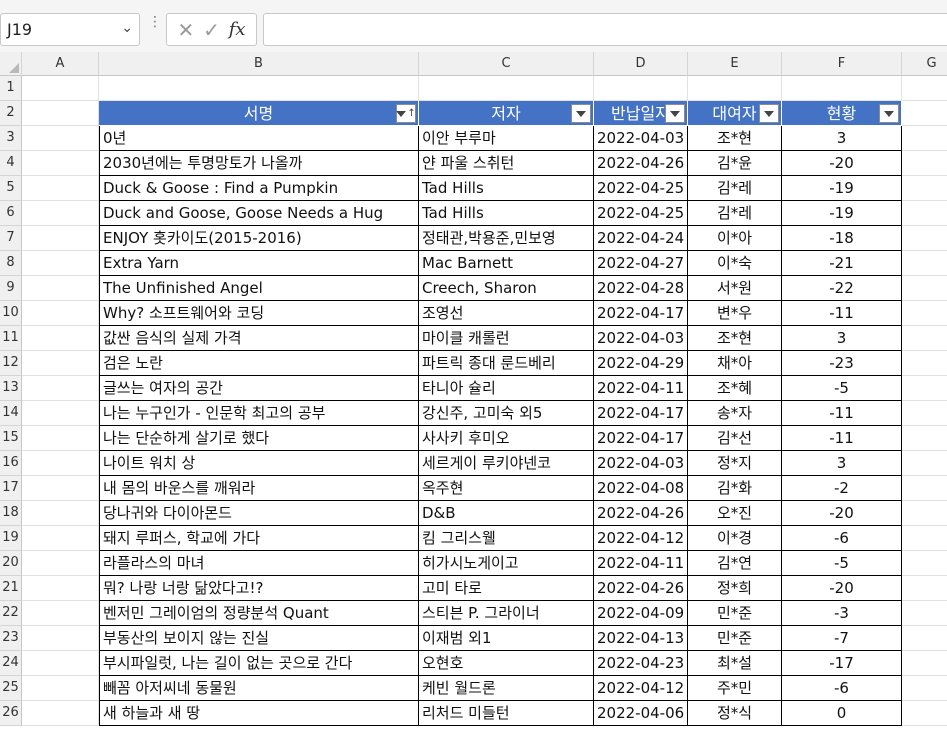 Image resolution: width=947 pixels, height=735 pixels. I want to click on cell-g8, so click(924, 263).